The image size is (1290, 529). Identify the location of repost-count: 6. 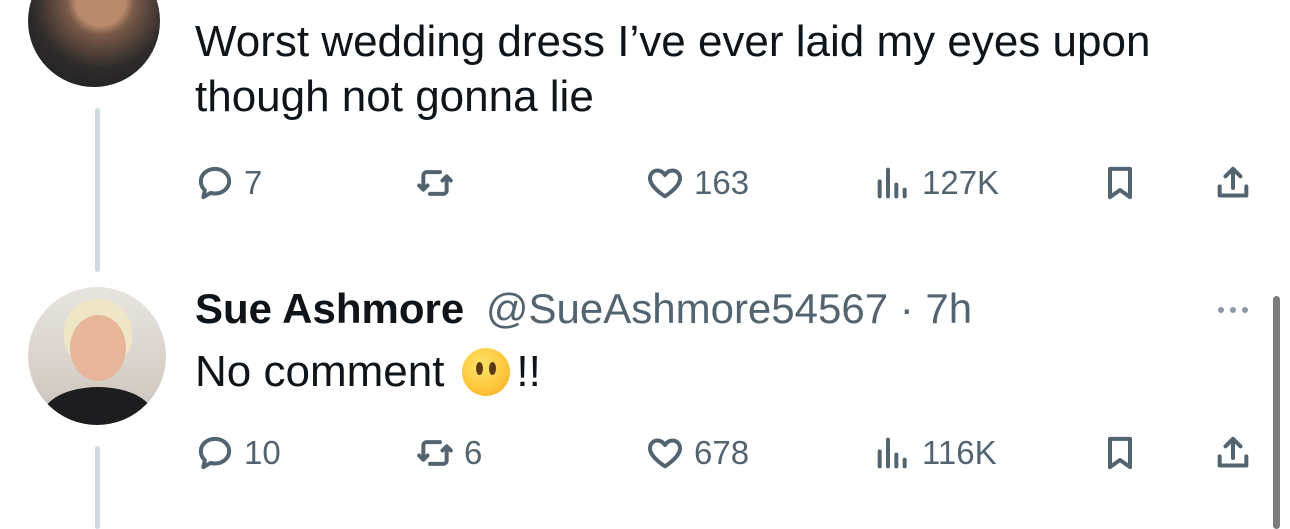
(473, 452).